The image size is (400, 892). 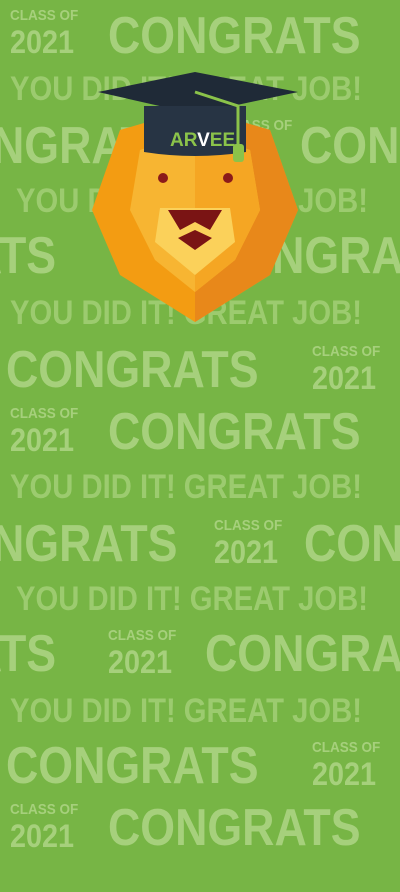 What do you see at coordinates (163, 178) in the screenshot?
I see `left-eye` at bounding box center [163, 178].